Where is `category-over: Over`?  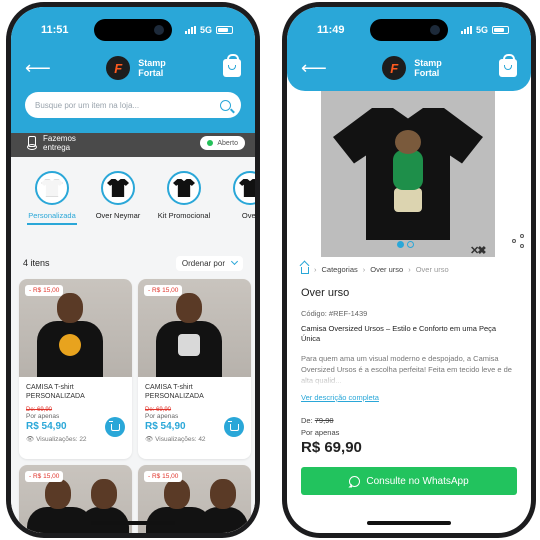
category-over: Over is located at coordinates (238, 205).